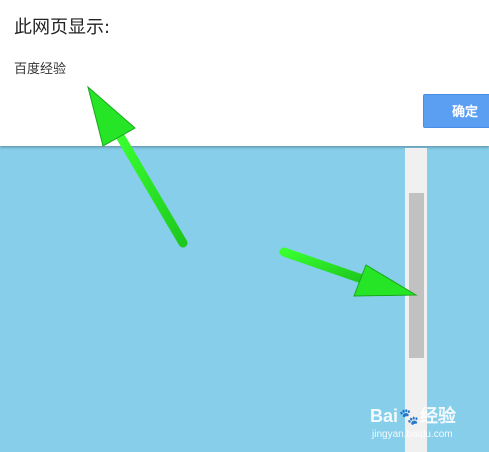 The width and height of the screenshot is (489, 452). I want to click on paw-icon: 🐾, so click(409, 417).